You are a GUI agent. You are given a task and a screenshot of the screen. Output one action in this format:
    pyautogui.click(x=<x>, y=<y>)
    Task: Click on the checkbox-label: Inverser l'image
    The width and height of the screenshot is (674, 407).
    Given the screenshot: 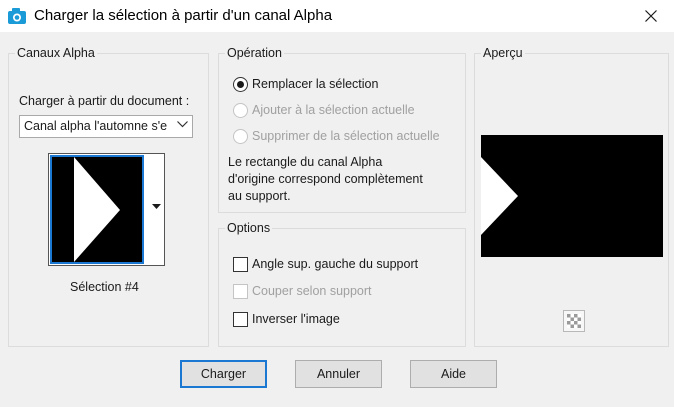 What is the action you would take?
    pyautogui.click(x=296, y=319)
    